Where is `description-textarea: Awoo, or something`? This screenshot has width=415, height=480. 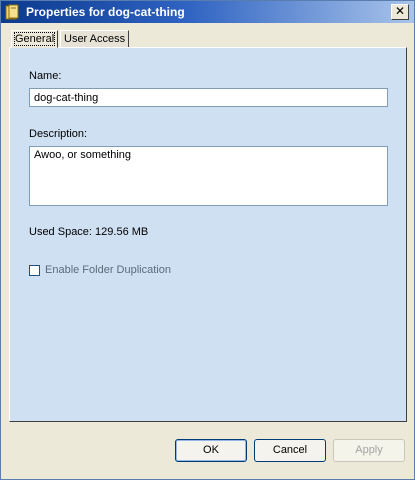 description-textarea: Awoo, or something is located at coordinates (208, 176).